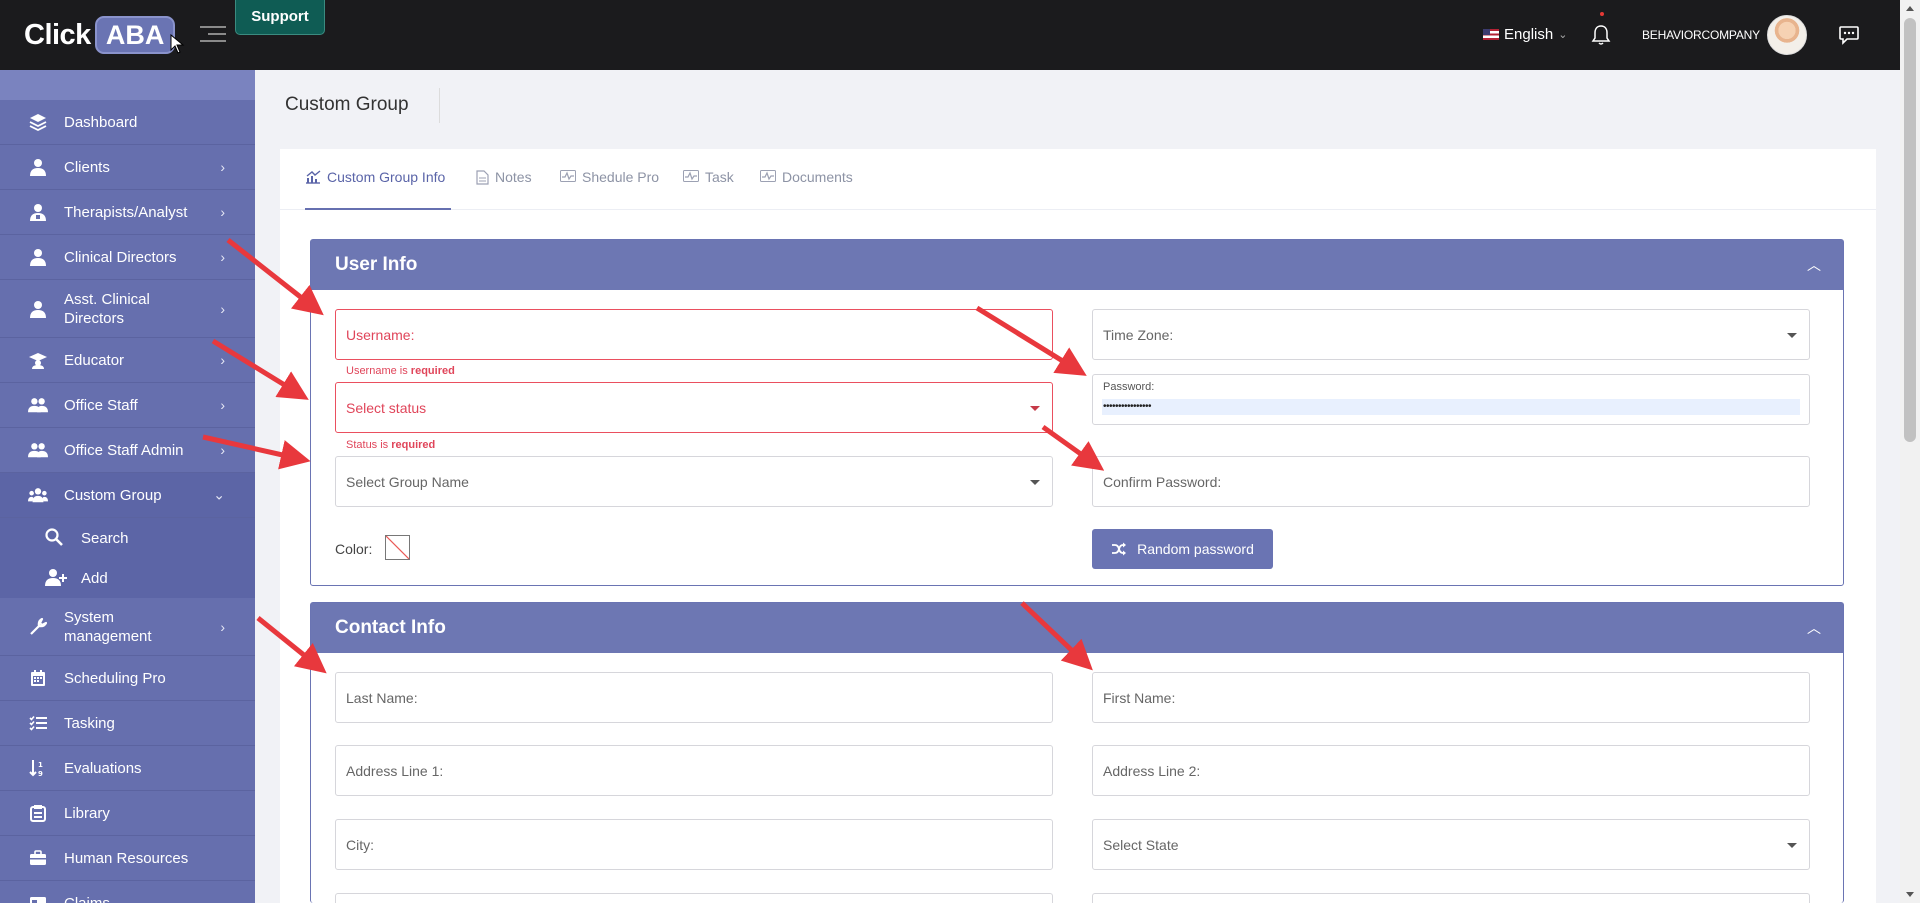  I want to click on timezone-placeholder: Time Zone:, so click(1138, 335).